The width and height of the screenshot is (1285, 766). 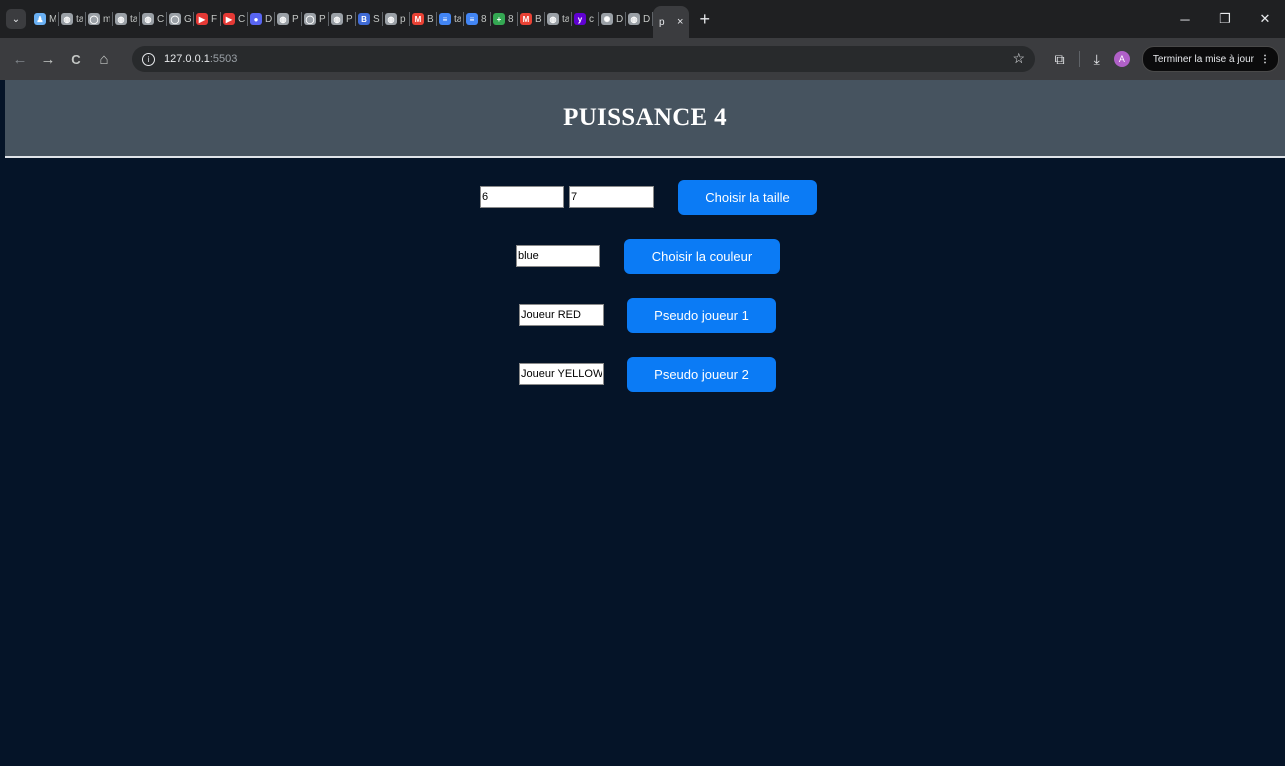 I want to click on browser-tab-active: p ×, so click(x=671, y=22).